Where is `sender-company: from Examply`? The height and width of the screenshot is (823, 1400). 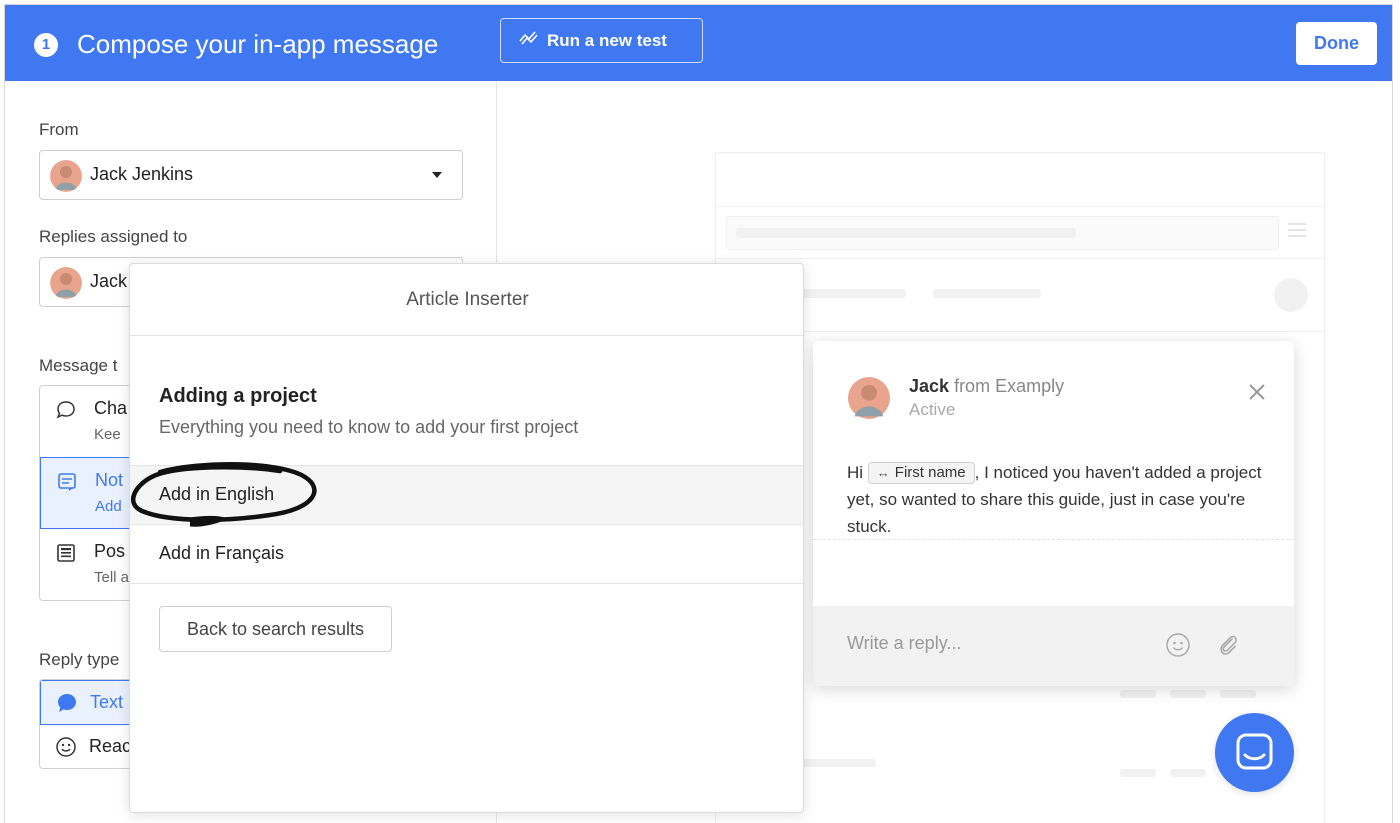 sender-company: from Examply is located at coordinates (1009, 386).